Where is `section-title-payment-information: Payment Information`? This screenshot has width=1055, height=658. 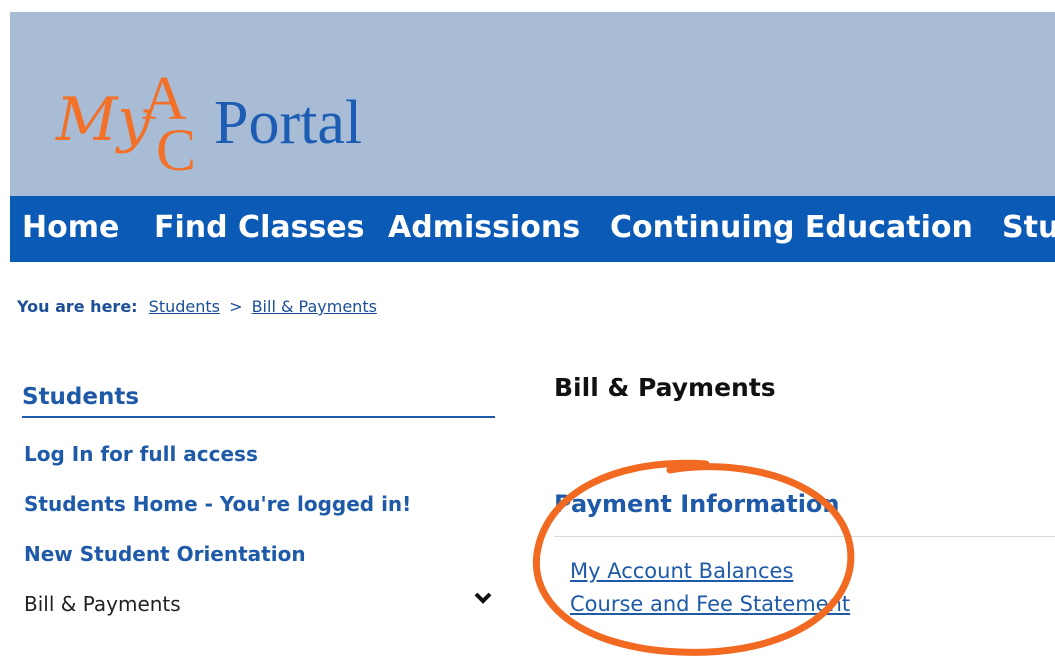 section-title-payment-information: Payment Information is located at coordinates (697, 504).